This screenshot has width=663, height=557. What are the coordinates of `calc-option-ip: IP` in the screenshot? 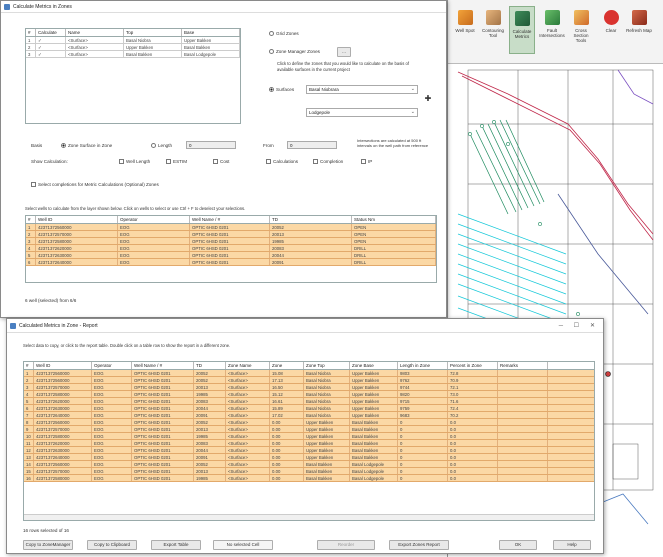 It's located at (366, 161).